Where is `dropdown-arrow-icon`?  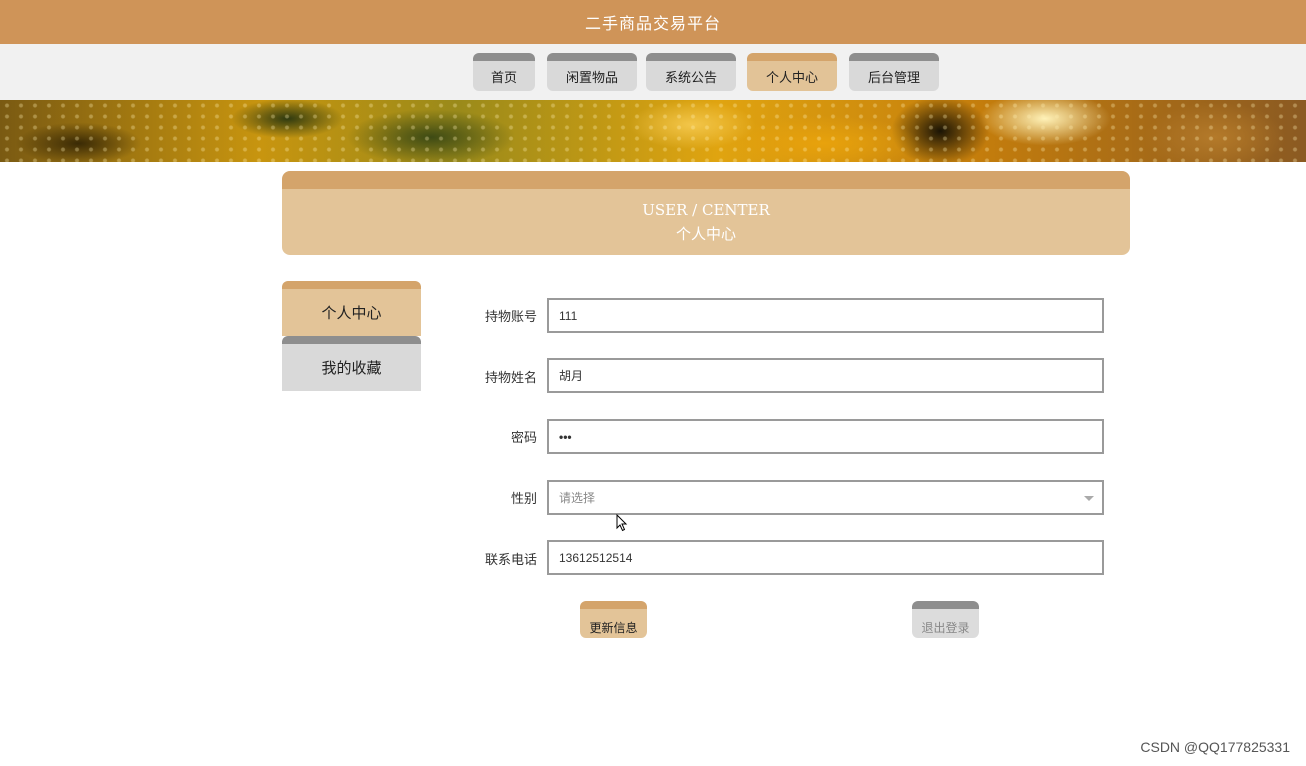 dropdown-arrow-icon is located at coordinates (1089, 498).